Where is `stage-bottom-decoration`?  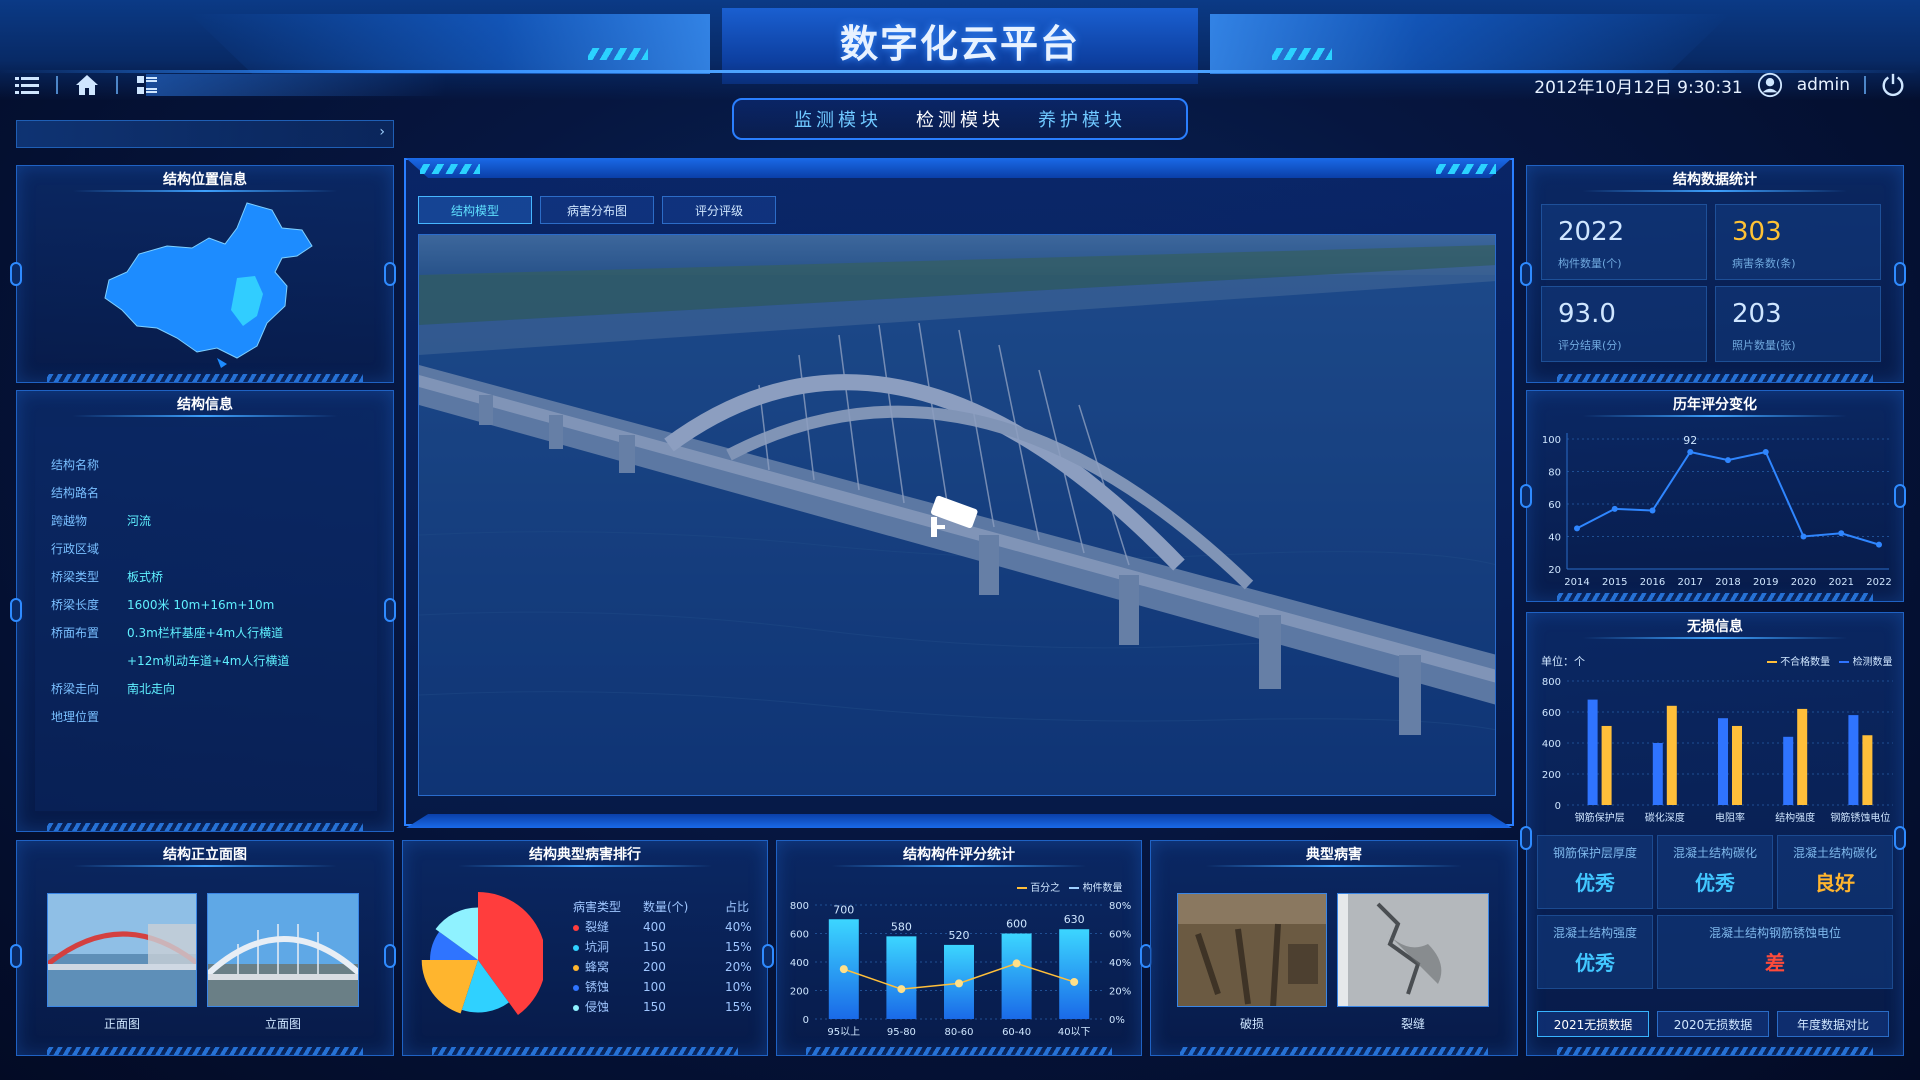
stage-bottom-decoration is located at coordinates (959, 821).